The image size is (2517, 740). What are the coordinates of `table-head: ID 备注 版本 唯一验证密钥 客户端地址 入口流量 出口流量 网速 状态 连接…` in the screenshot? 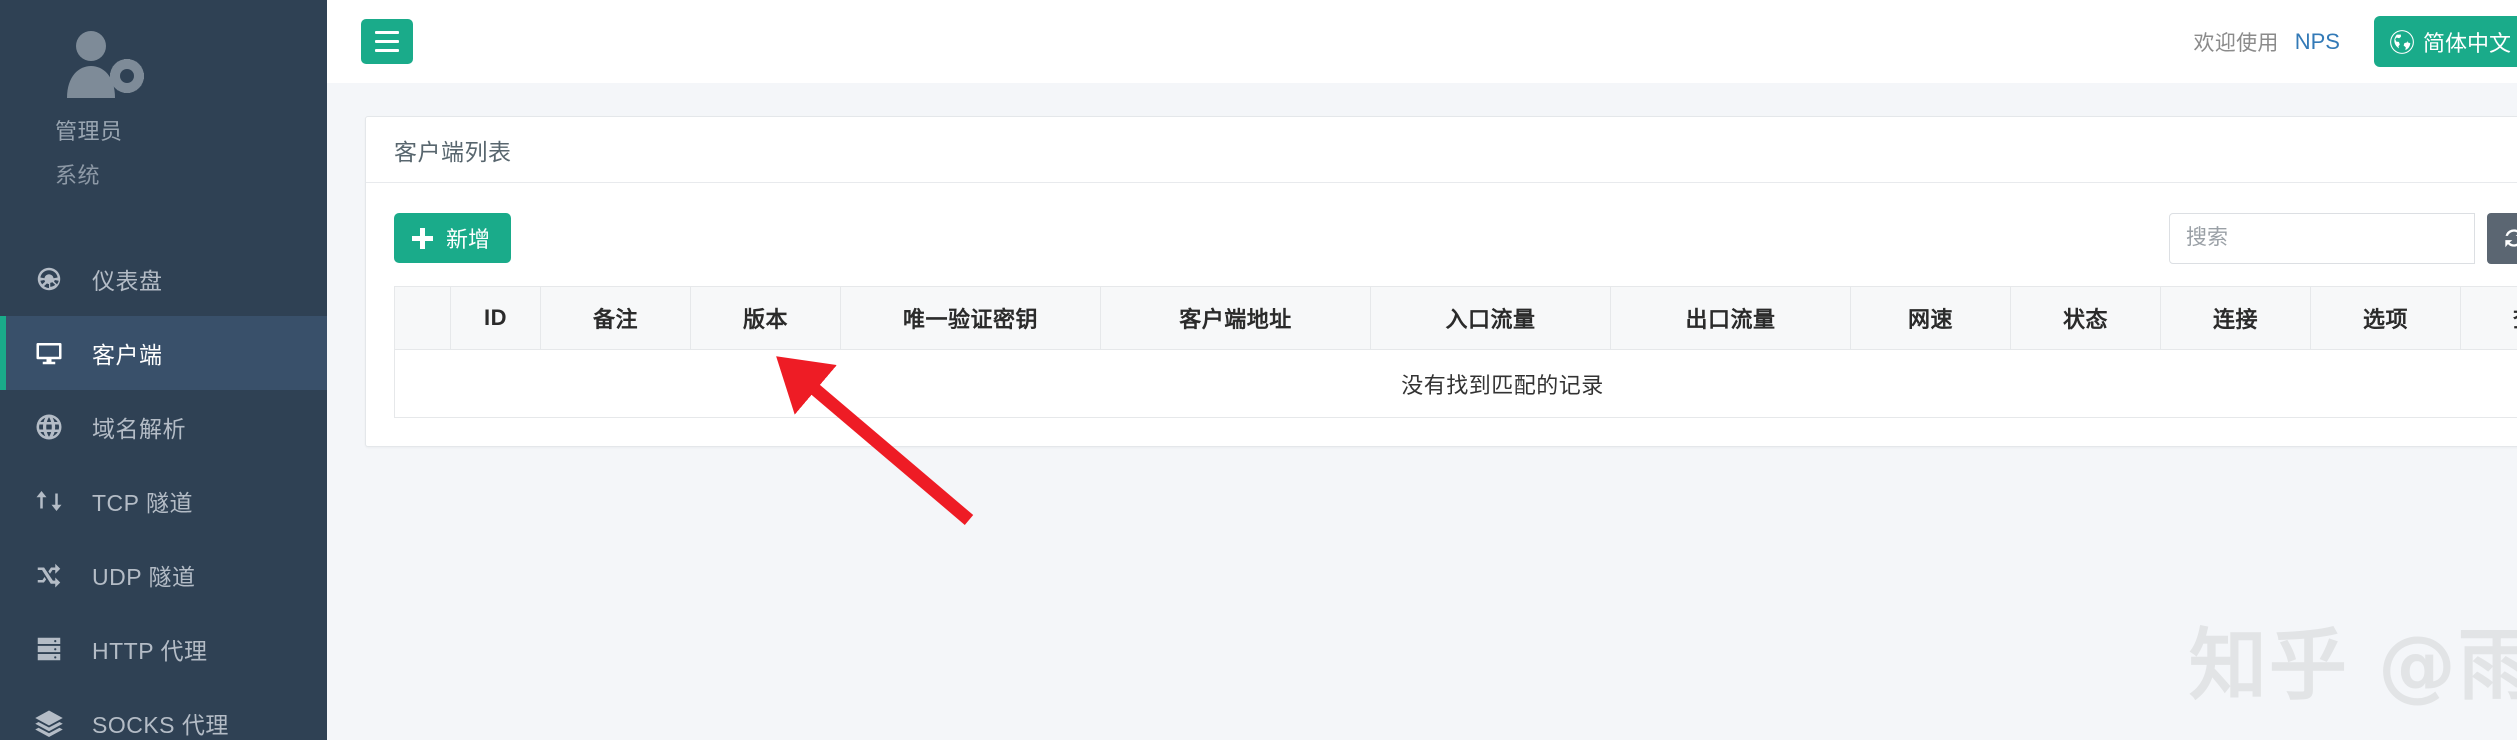 It's located at (1455, 318).